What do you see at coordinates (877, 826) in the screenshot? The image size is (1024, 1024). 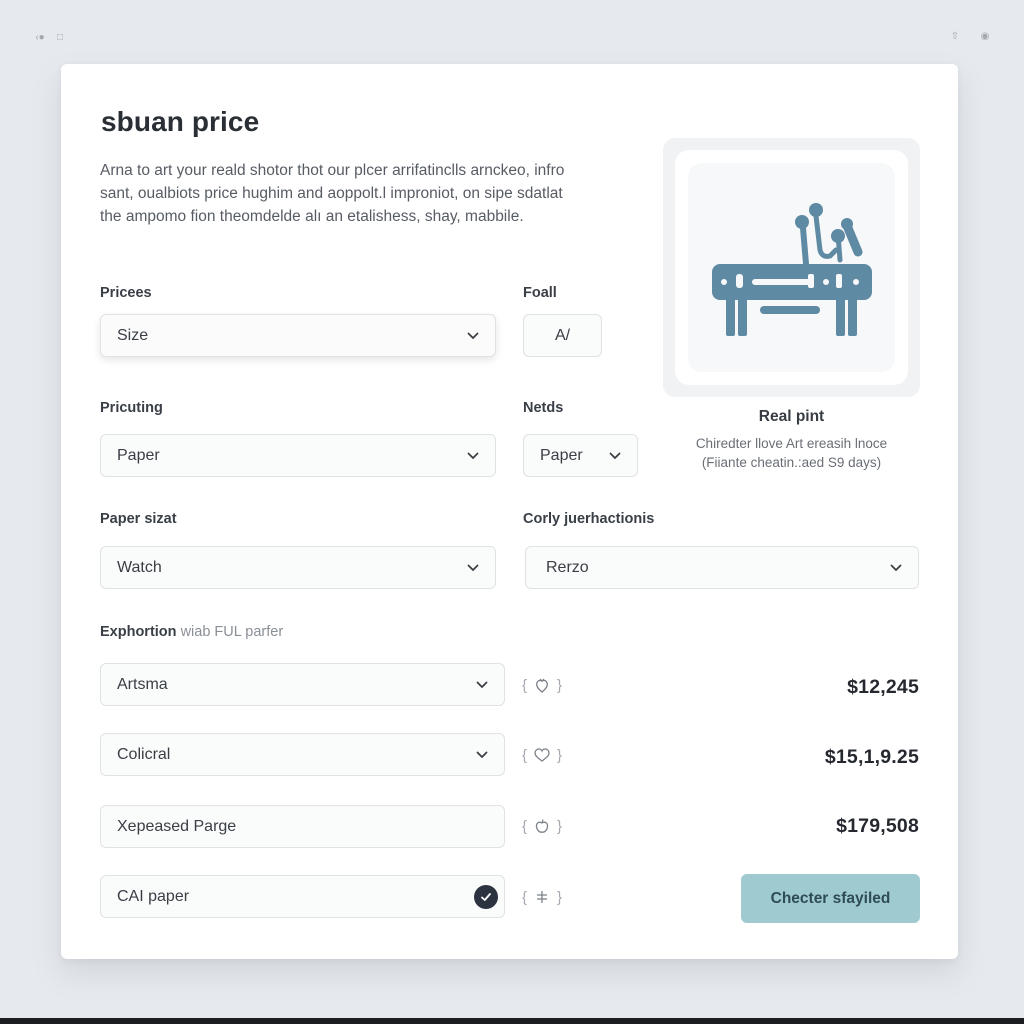 I see `option-row-3-price: $179,508` at bounding box center [877, 826].